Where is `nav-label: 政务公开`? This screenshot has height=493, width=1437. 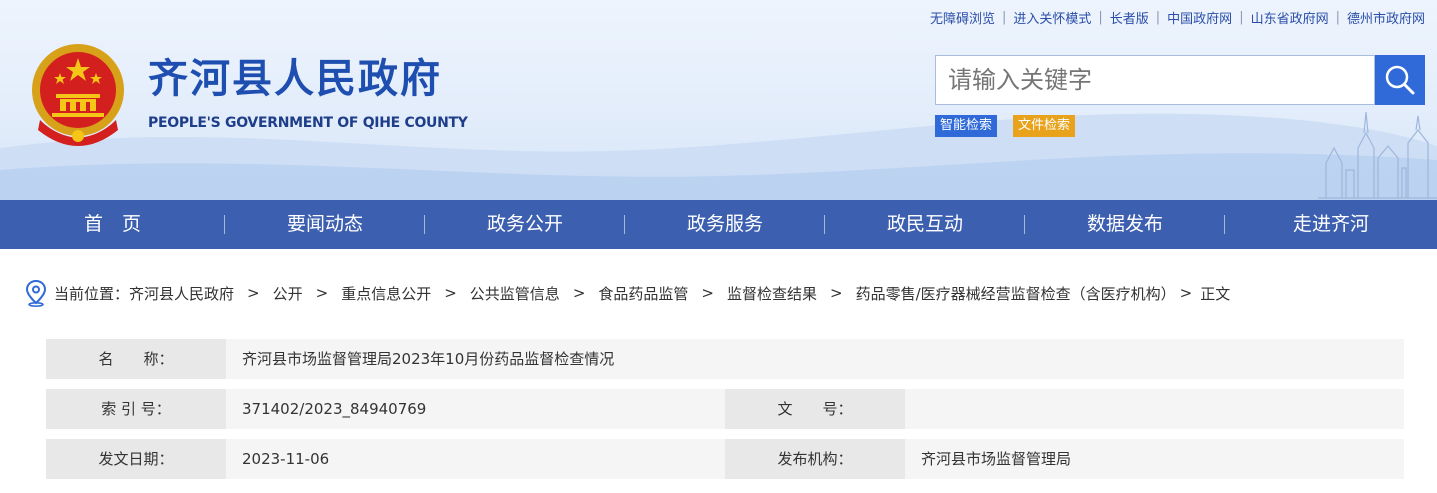 nav-label: 政务公开 is located at coordinates (524, 224).